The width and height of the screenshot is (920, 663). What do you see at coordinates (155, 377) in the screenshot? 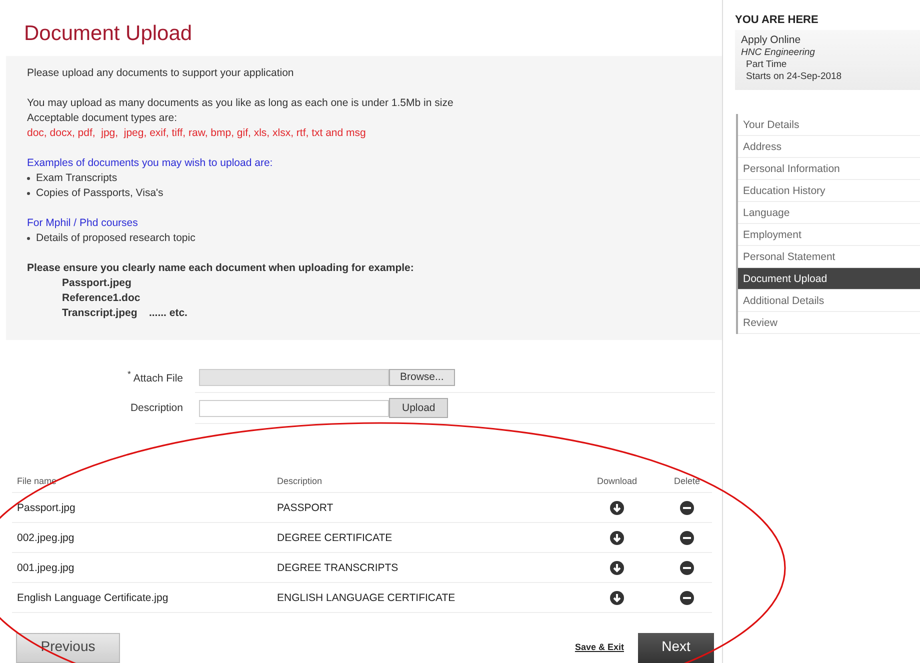
I see `field-label: $^{*}$ Attach File` at bounding box center [155, 377].